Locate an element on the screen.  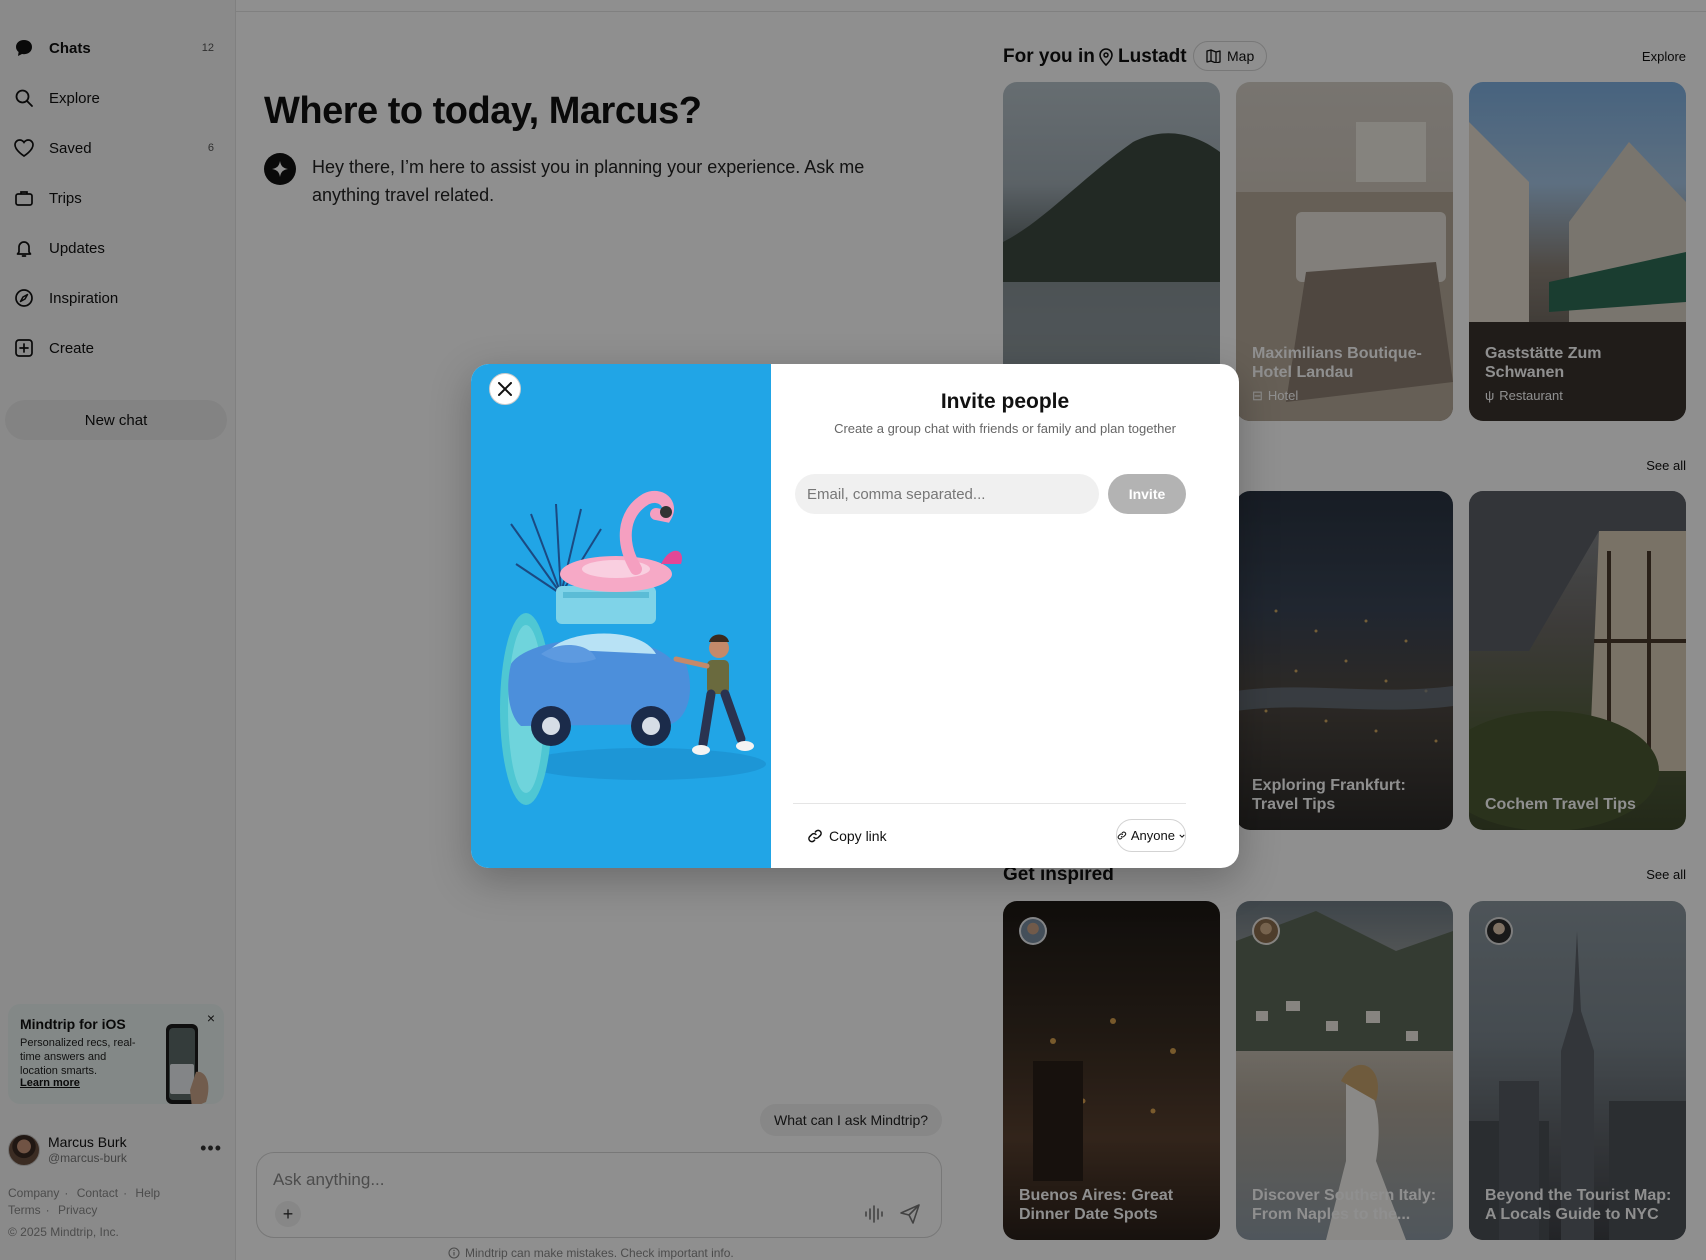
travel-illustration is located at coordinates (633, 648).